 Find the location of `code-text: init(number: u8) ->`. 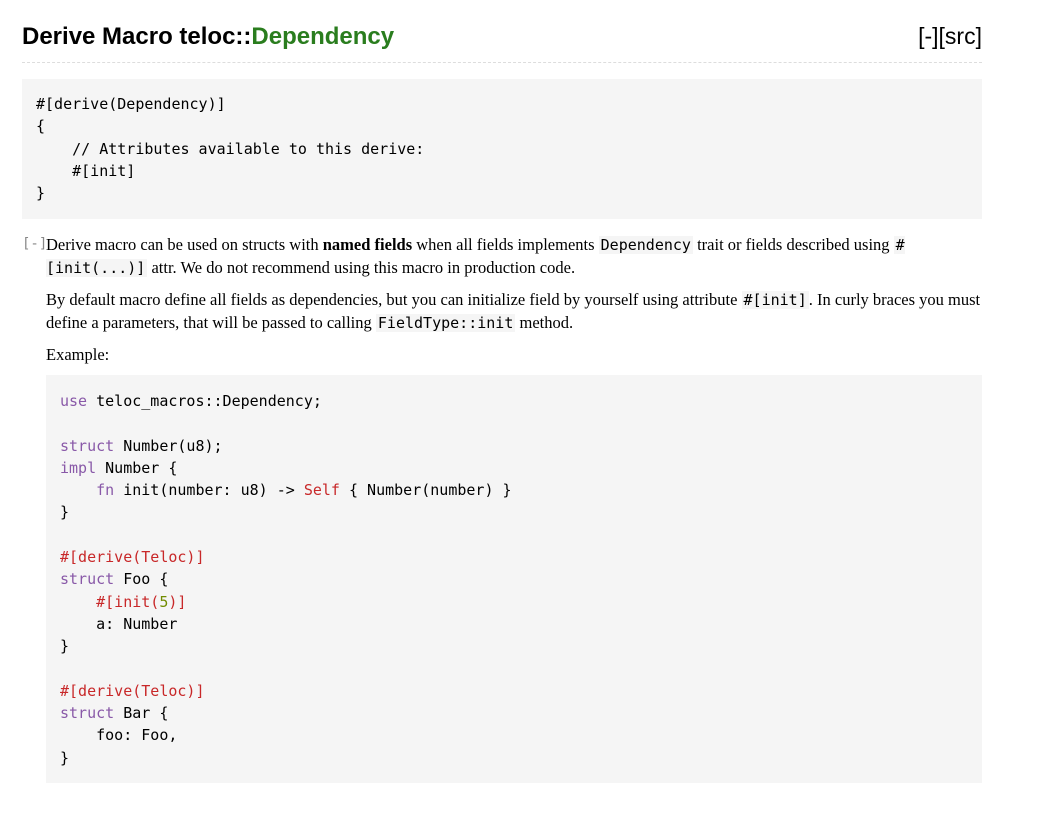

code-text: init(number: u8) -> is located at coordinates (209, 490).